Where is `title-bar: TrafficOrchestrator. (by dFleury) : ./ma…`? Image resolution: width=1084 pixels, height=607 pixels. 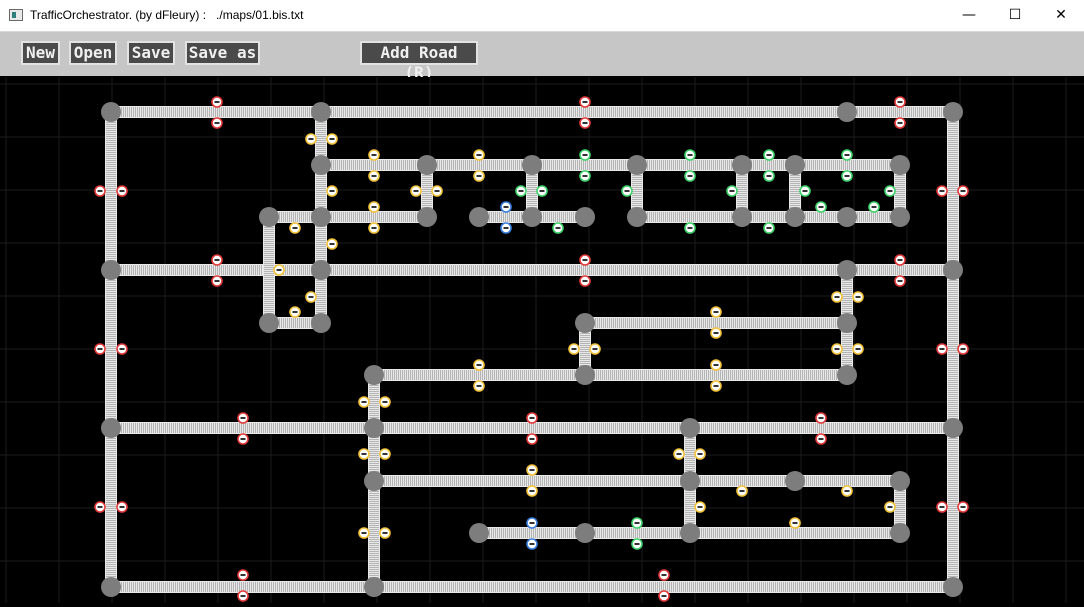
title-bar: TrafficOrchestrator. (by dFleury) : ./ma… is located at coordinates (542, 16).